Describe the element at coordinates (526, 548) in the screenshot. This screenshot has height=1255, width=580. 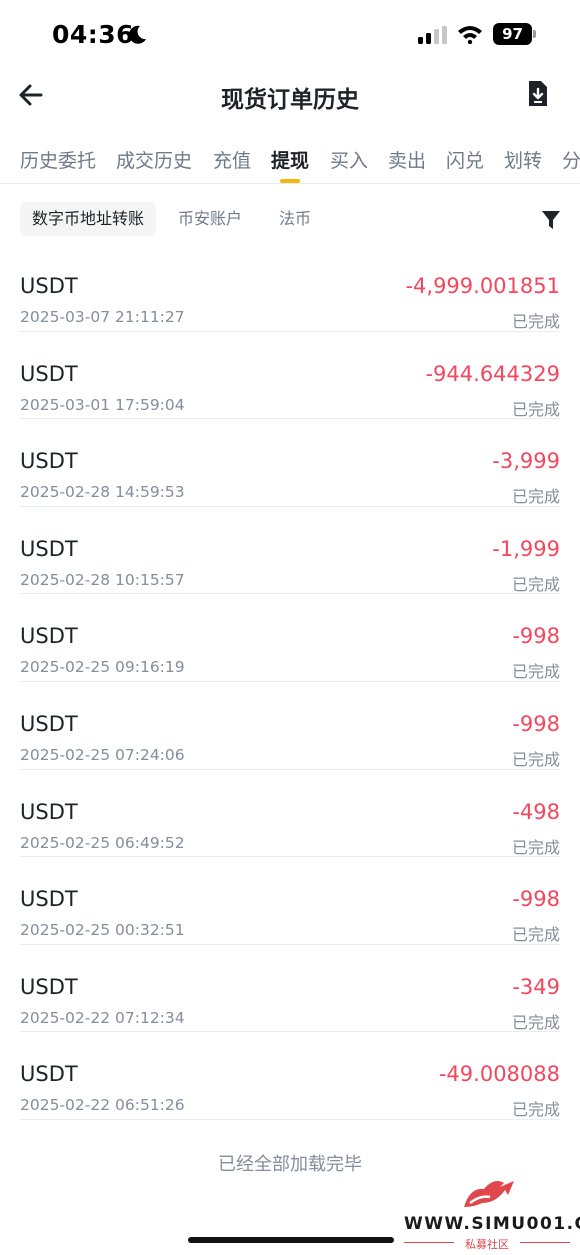
I see `record-amount: -1,999` at that location.